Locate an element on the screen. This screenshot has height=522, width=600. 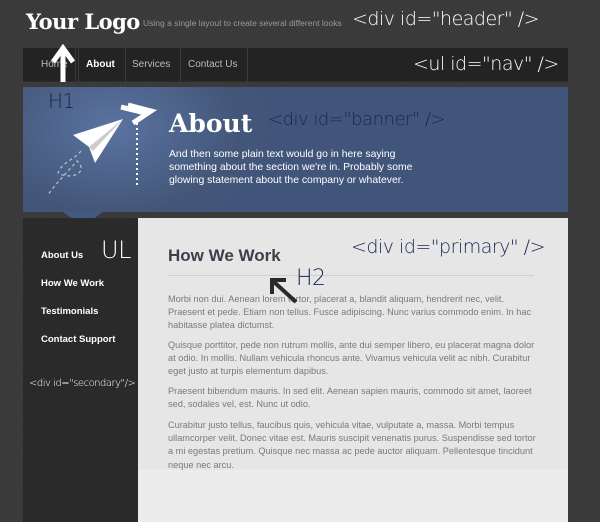
section-heading: How We Work is located at coordinates (224, 255).